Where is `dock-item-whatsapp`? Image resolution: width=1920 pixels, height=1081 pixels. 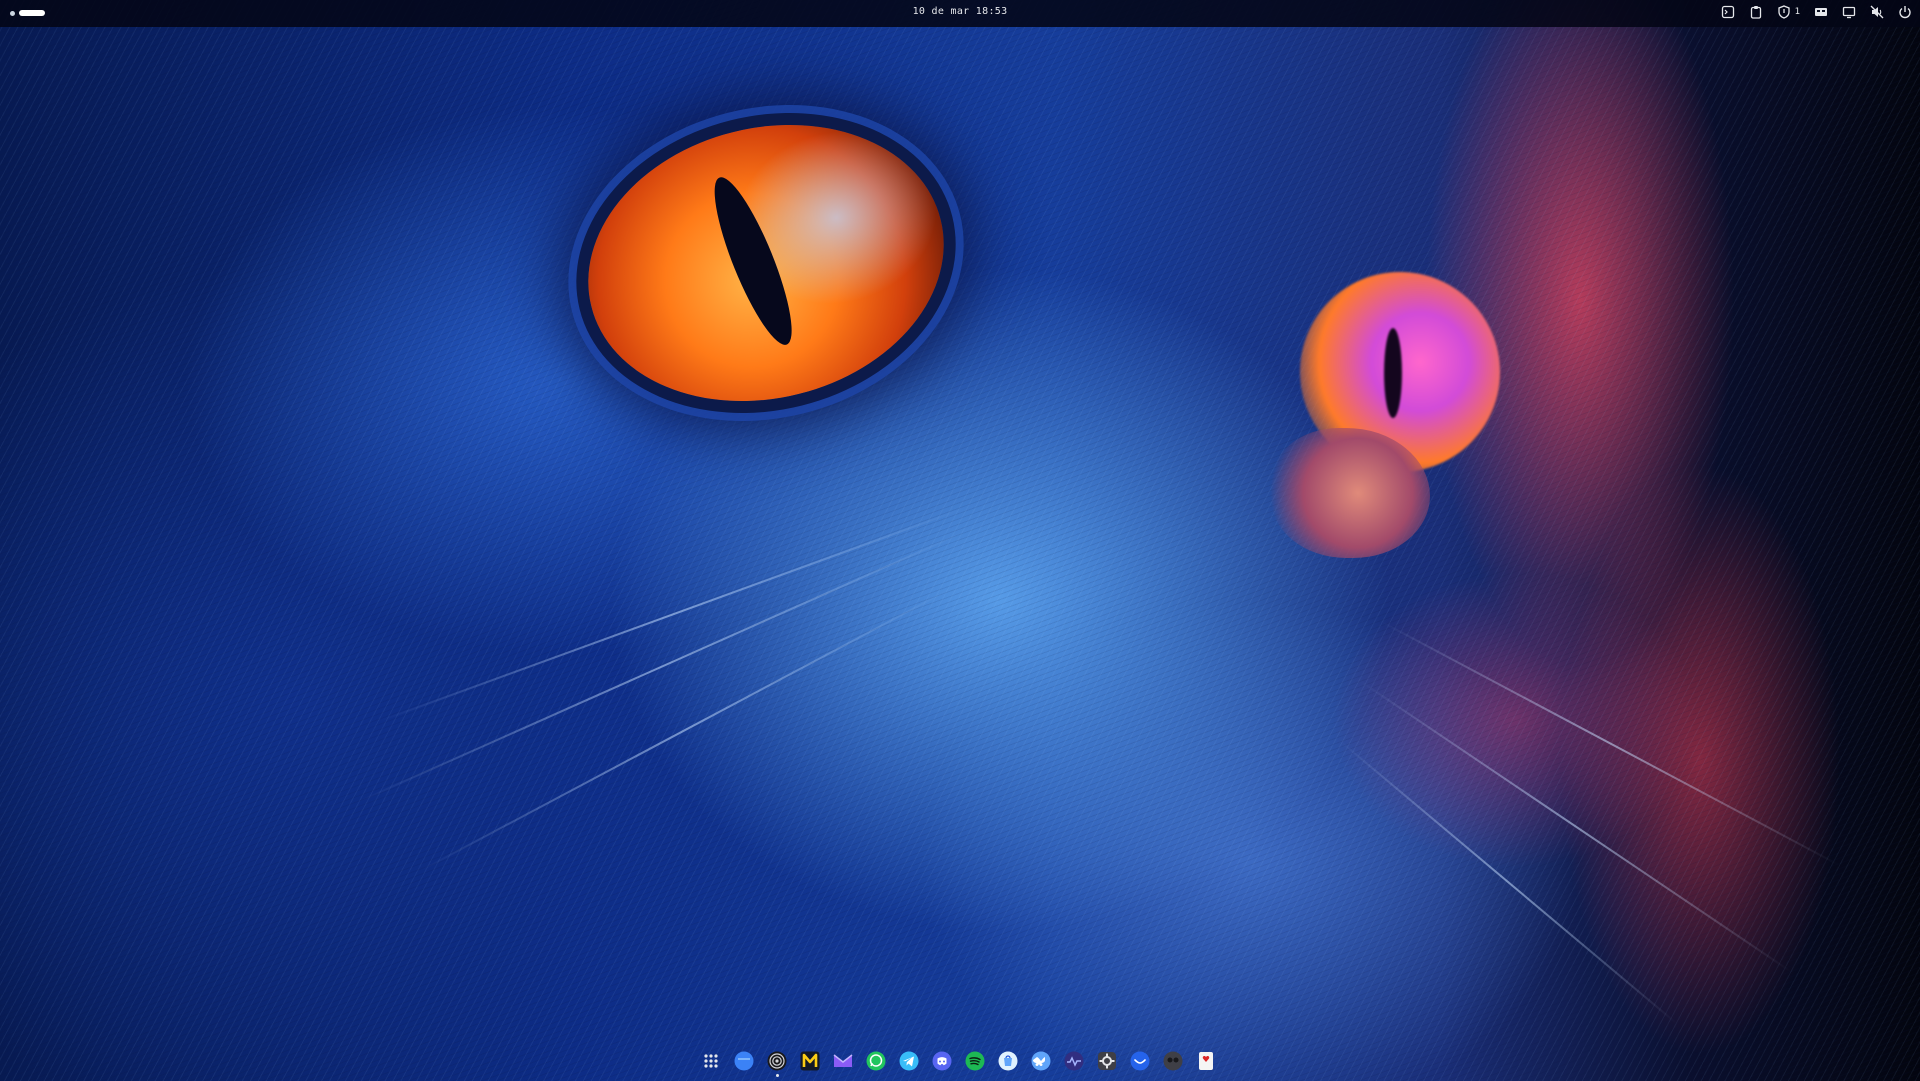
dock-item-whatsapp is located at coordinates (876, 1061).